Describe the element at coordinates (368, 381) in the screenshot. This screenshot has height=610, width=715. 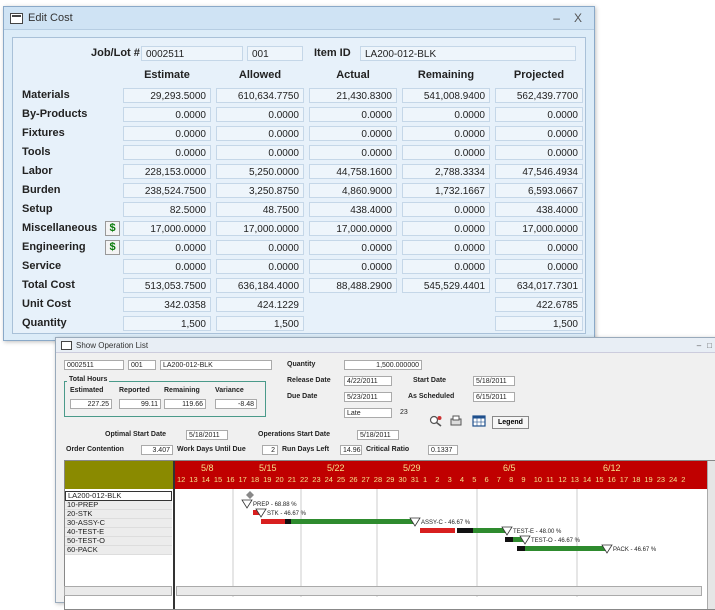
I see `release-date-field: 4/22/2011` at that location.